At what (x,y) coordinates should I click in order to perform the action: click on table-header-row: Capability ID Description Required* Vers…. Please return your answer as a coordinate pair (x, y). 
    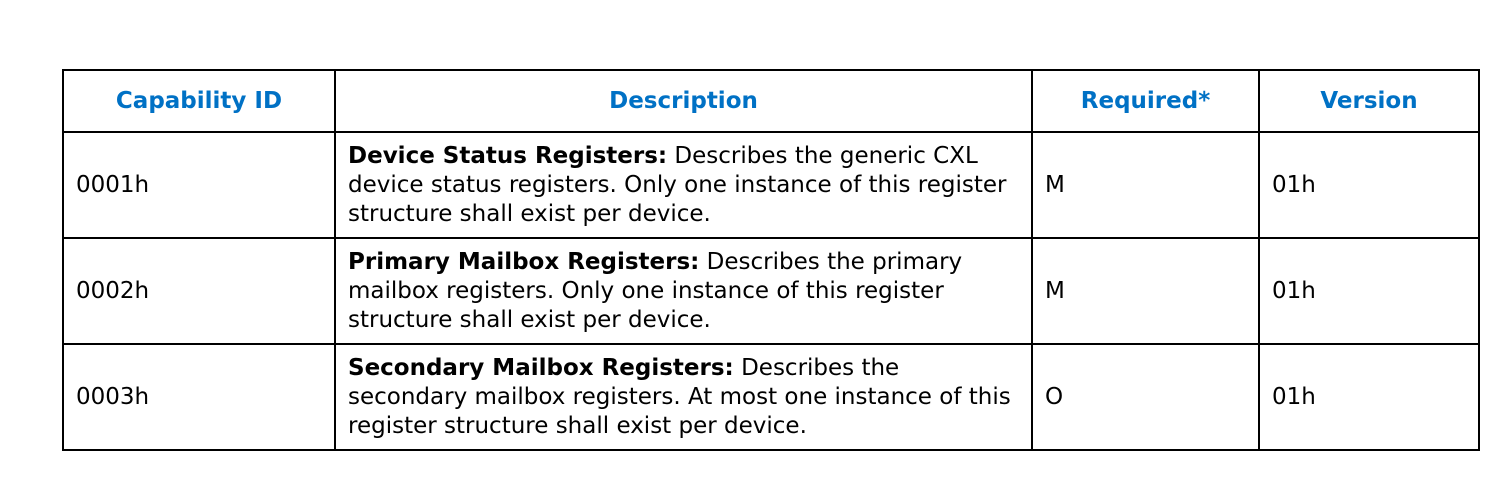
    Looking at the image, I should click on (771, 101).